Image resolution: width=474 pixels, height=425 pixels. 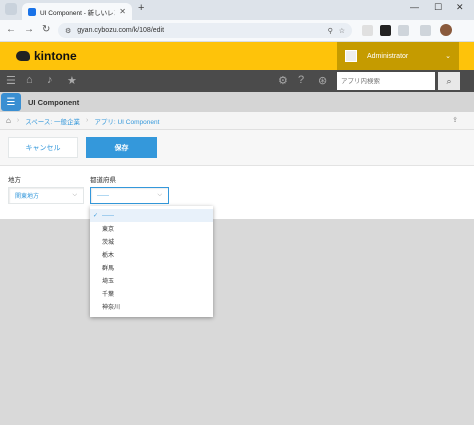 I want to click on extension-icon, so click(x=367, y=30).